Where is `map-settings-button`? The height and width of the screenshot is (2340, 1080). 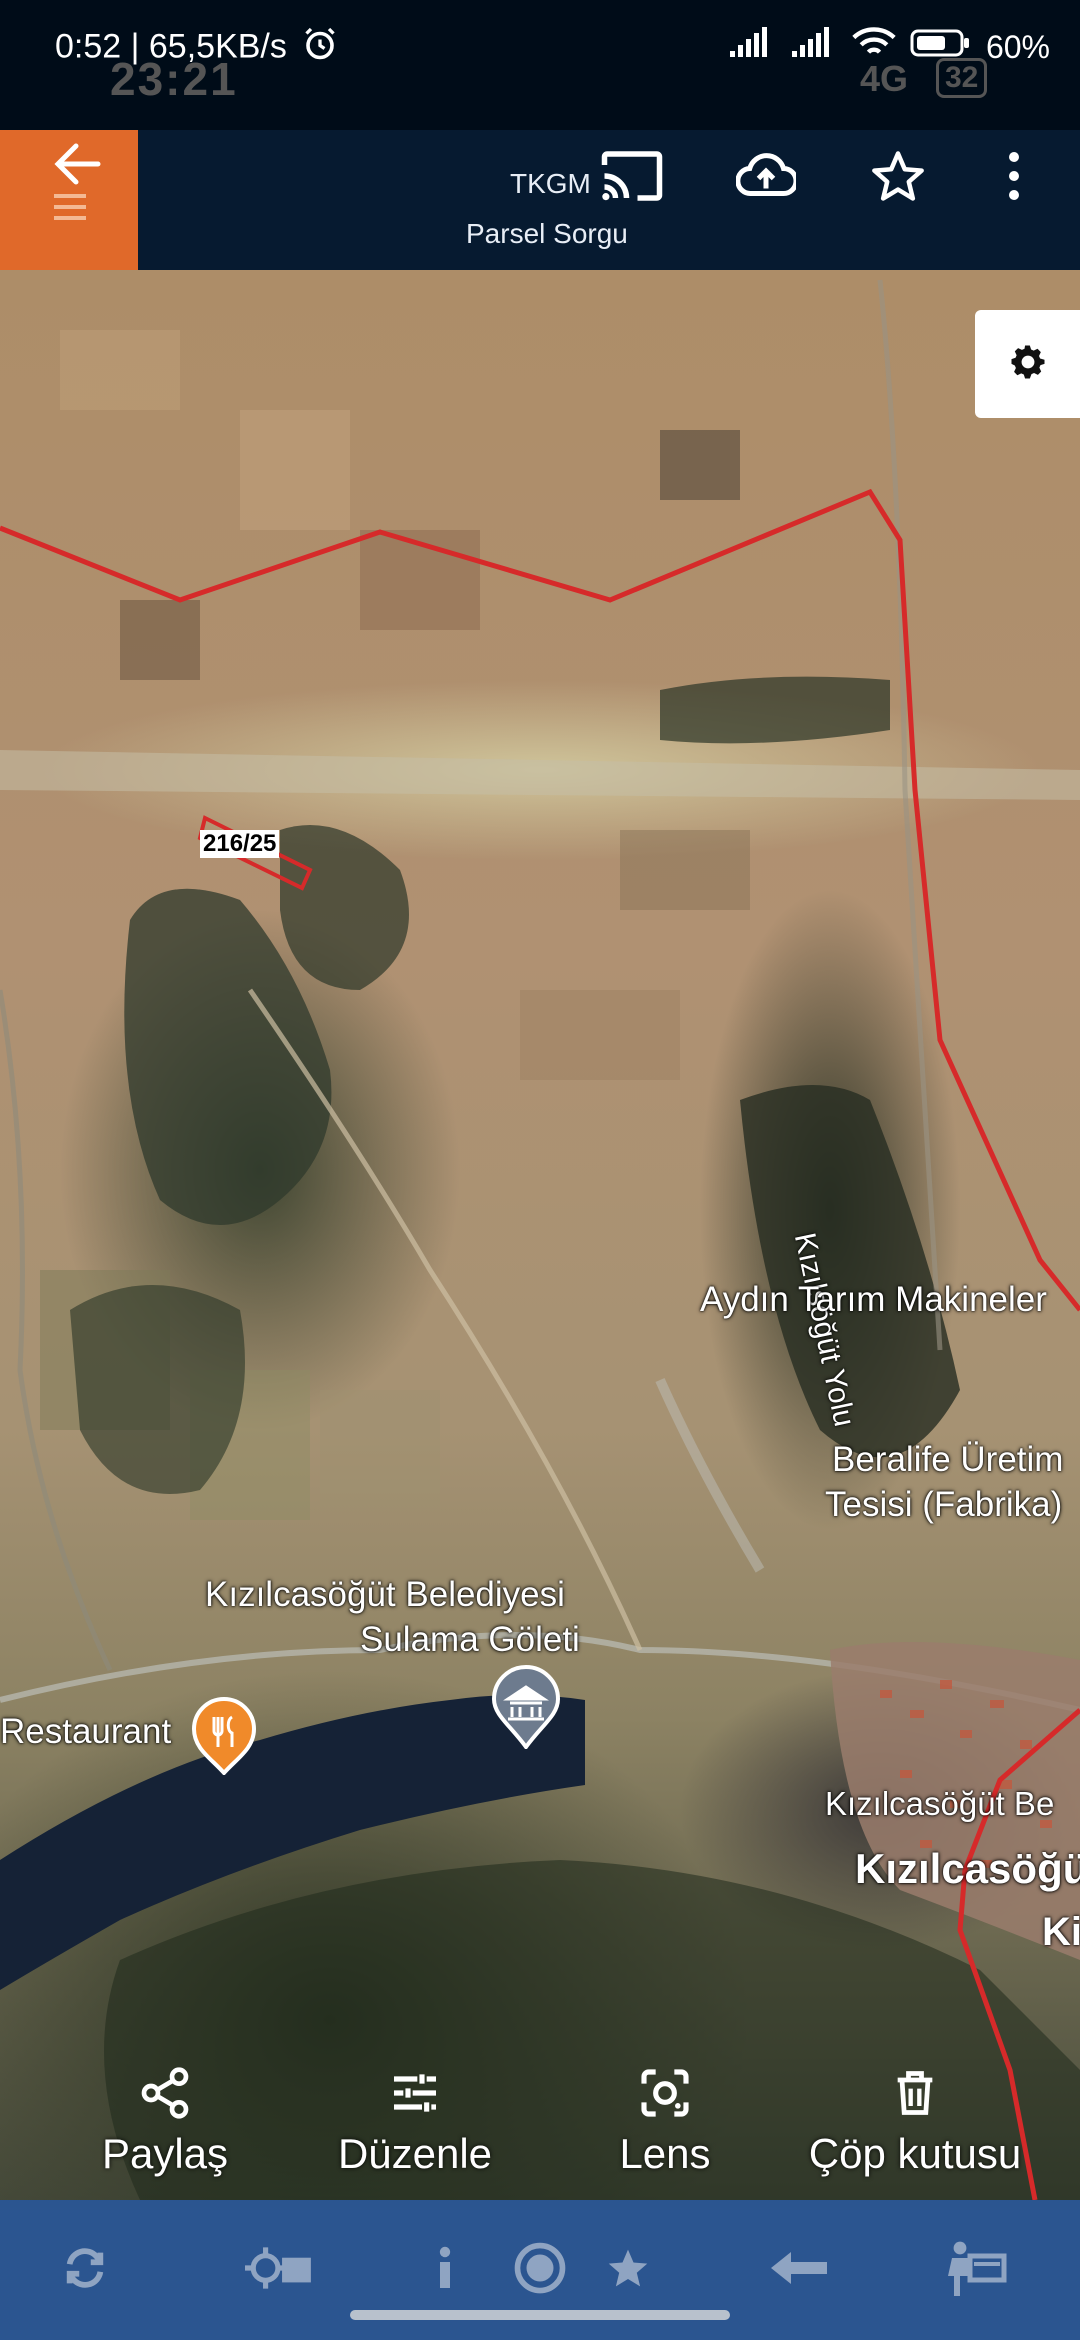
map-settings-button is located at coordinates (1027, 364).